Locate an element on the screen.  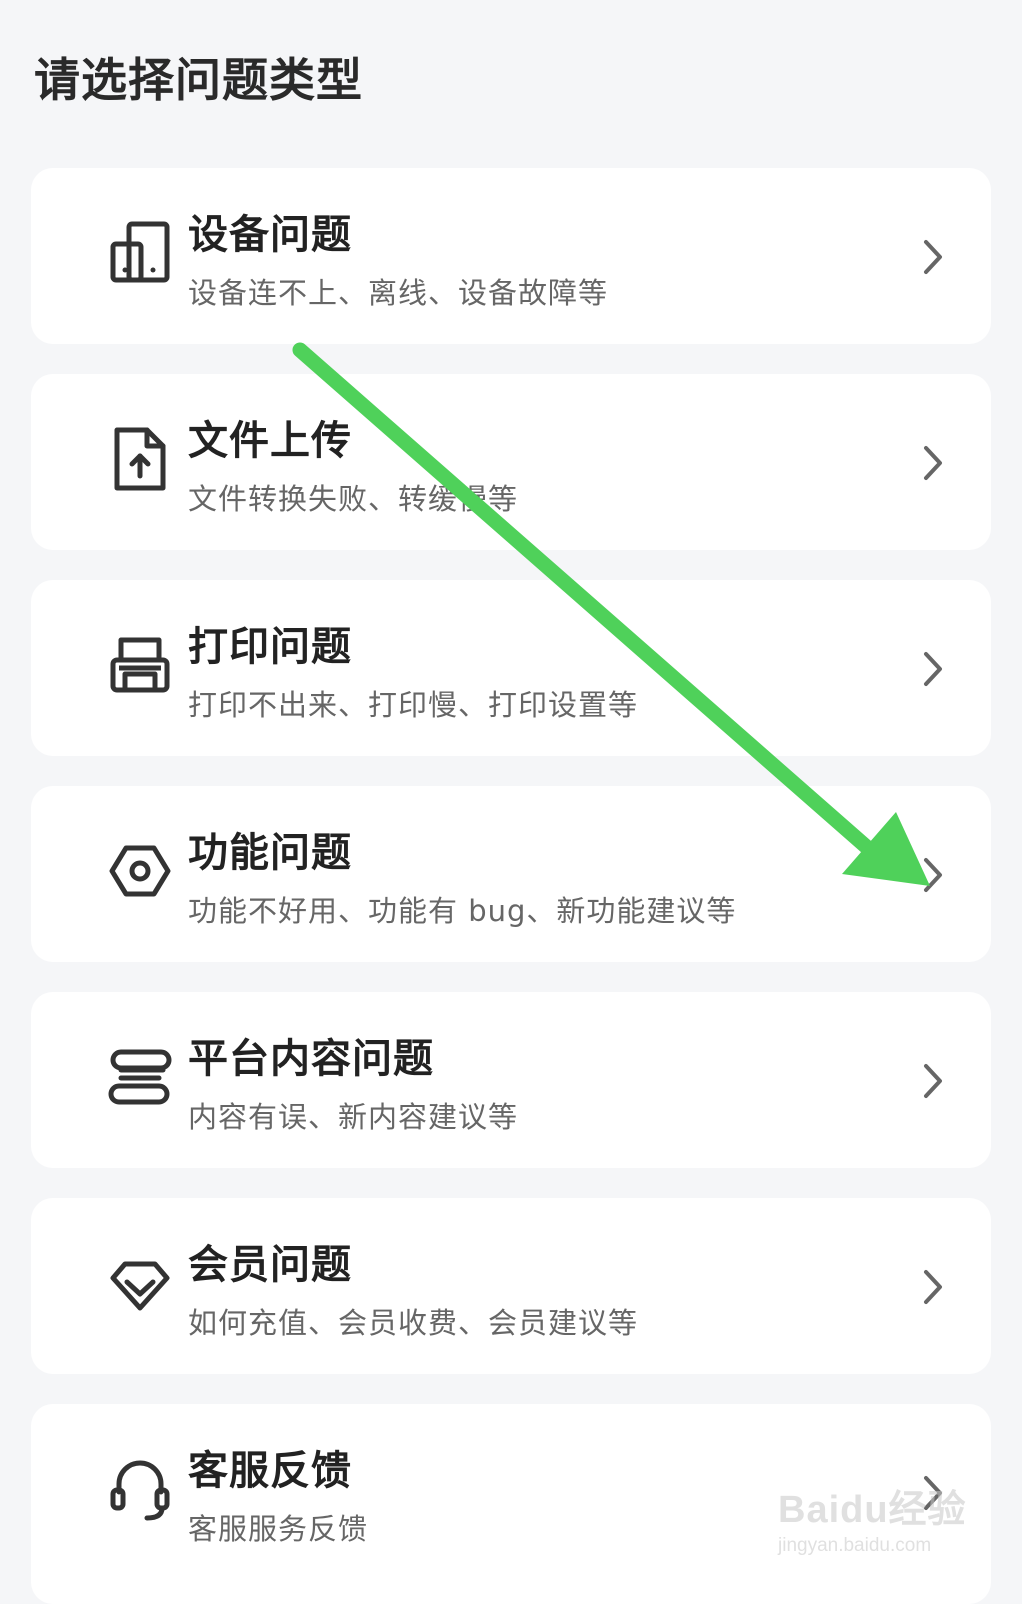
hexagon-bolt-icon is located at coordinates (140, 871).